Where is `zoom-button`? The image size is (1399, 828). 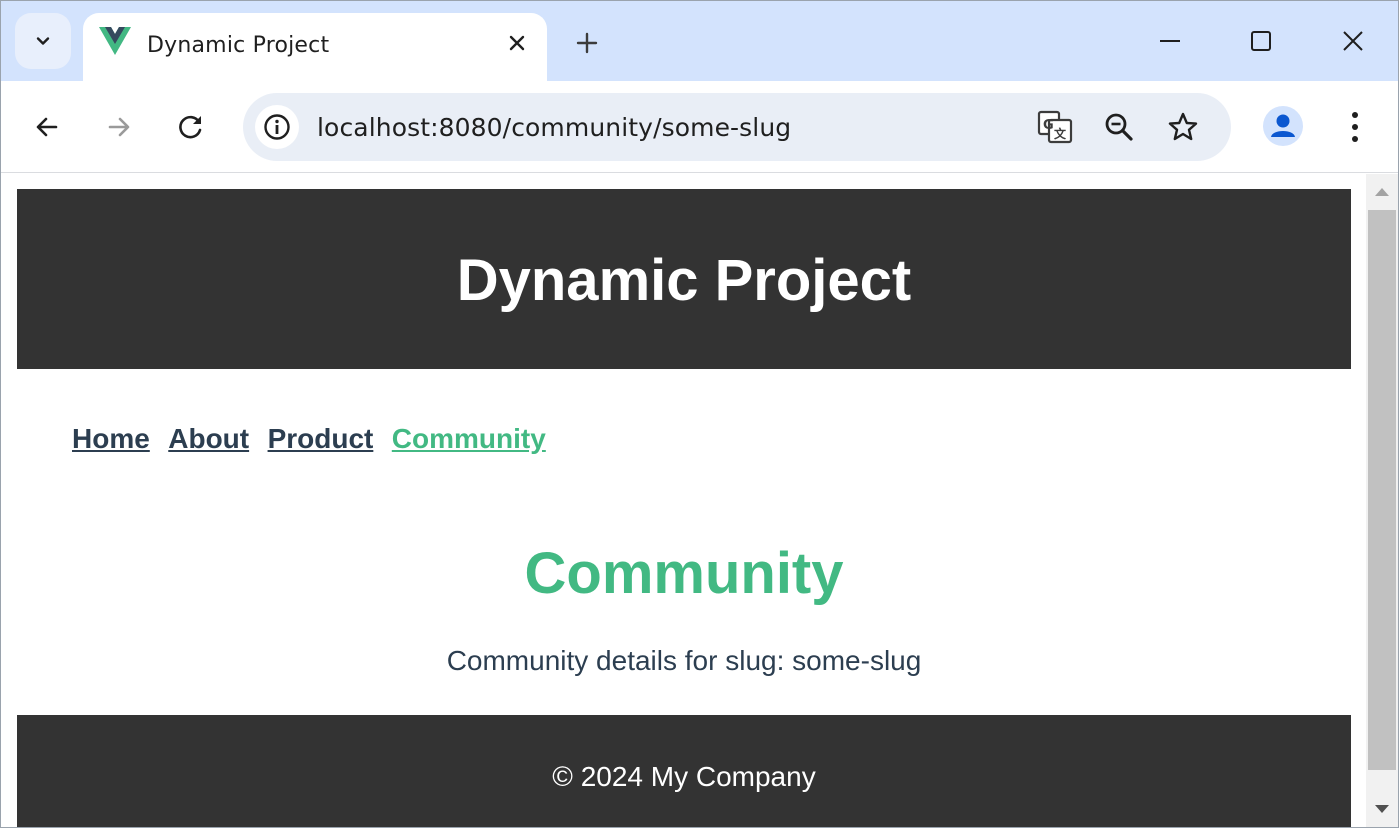 zoom-button is located at coordinates (1119, 127).